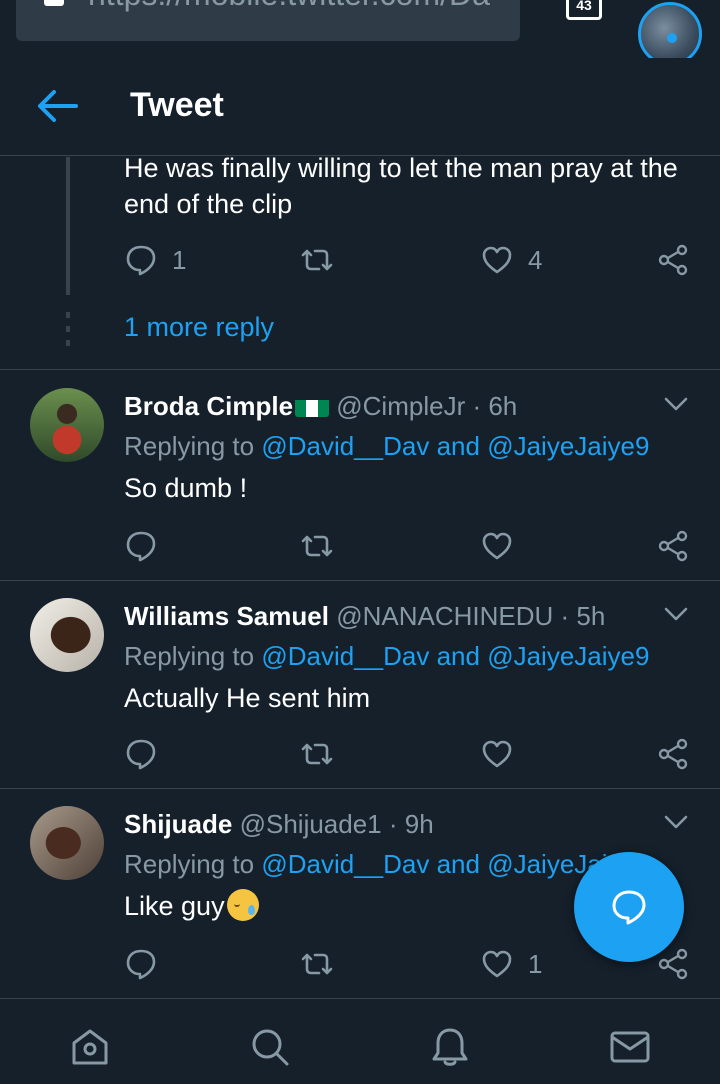 This screenshot has height=1084, width=720. I want to click on browser-bar: https://mobile.twitter.com/Da 43, so click(360, 33).